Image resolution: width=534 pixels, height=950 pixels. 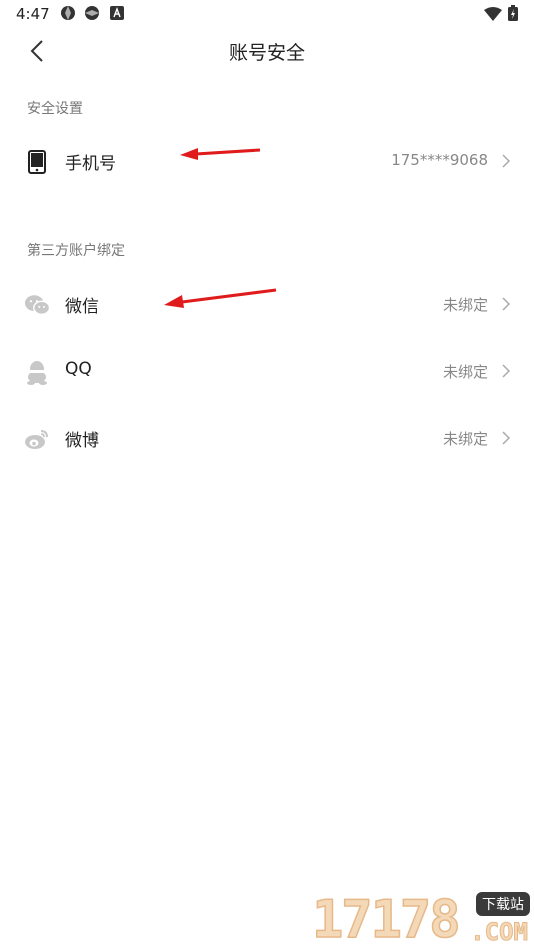 What do you see at coordinates (78, 369) in the screenshot?
I see `qq-label: QQ` at bounding box center [78, 369].